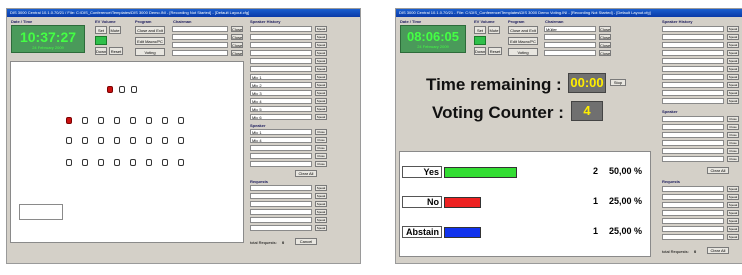 This screenshot has width=742, height=275. What do you see at coordinates (570, 29) in the screenshot?
I see `chairman-field-1: Müller` at bounding box center [570, 29].